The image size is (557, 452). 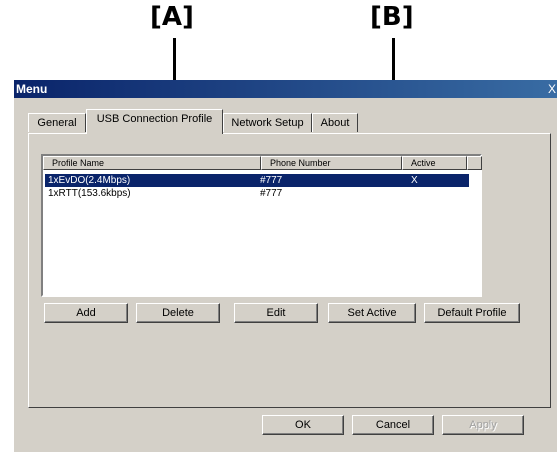 What do you see at coordinates (267, 122) in the screenshot?
I see `tab-network-setup: Network Setup` at bounding box center [267, 122].